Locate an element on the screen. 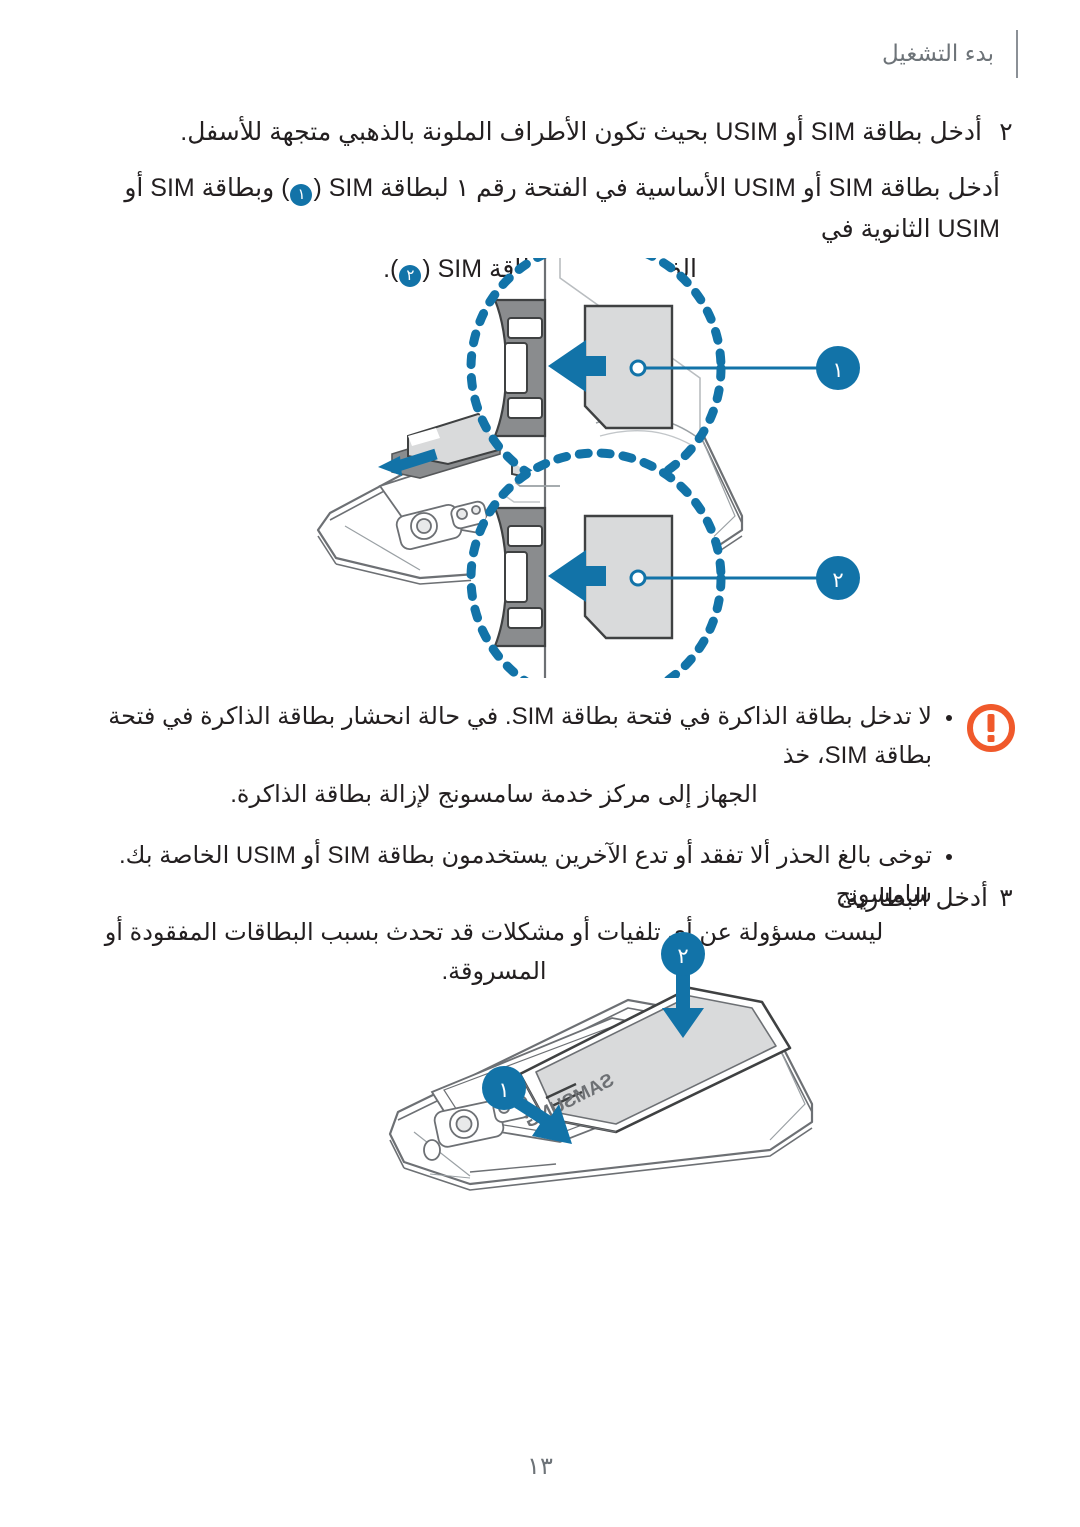 The width and height of the screenshot is (1080, 1527). sim-callout-2-label: ٢ is located at coordinates (837, 580).